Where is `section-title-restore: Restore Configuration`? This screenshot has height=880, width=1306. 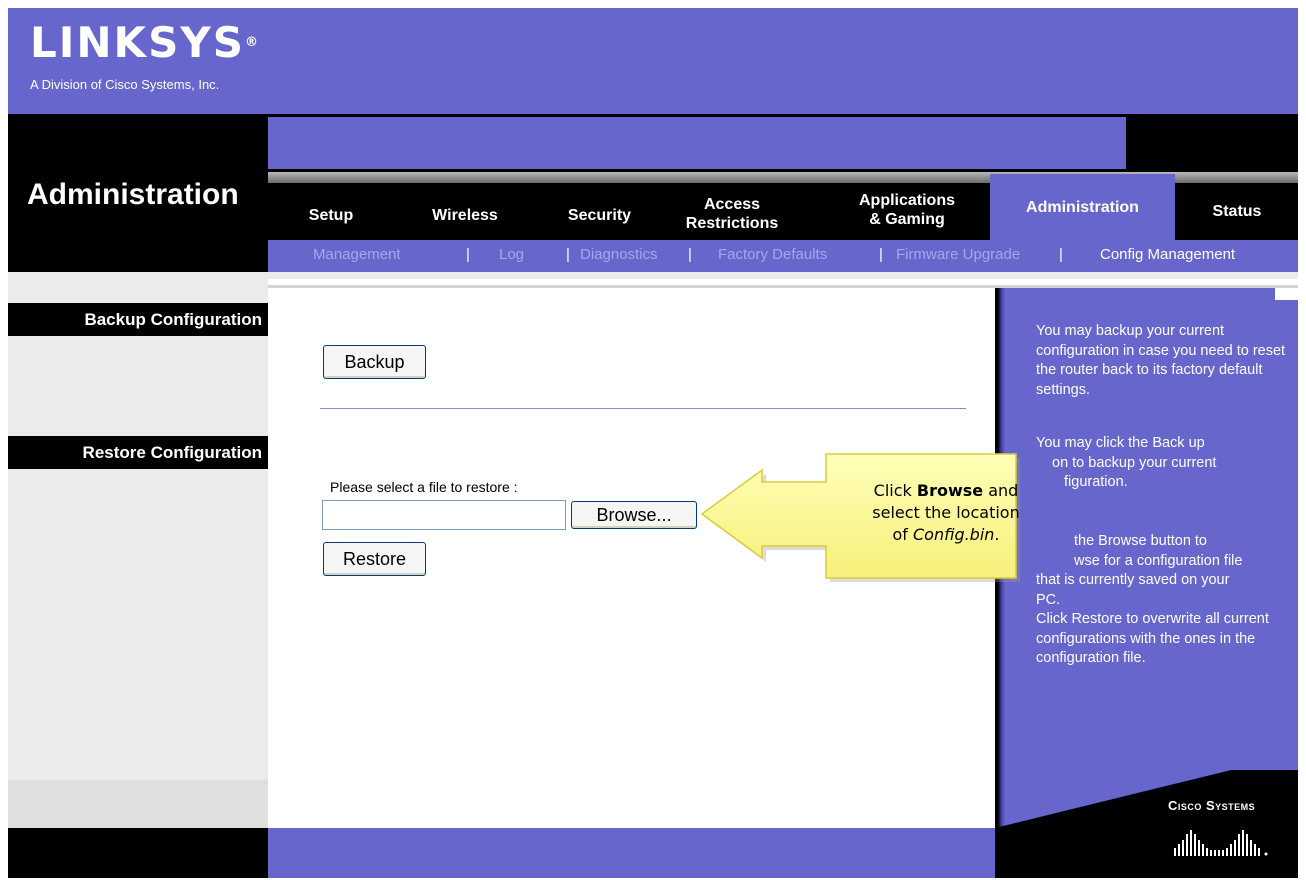
section-title-restore: Restore Configuration is located at coordinates (138, 452).